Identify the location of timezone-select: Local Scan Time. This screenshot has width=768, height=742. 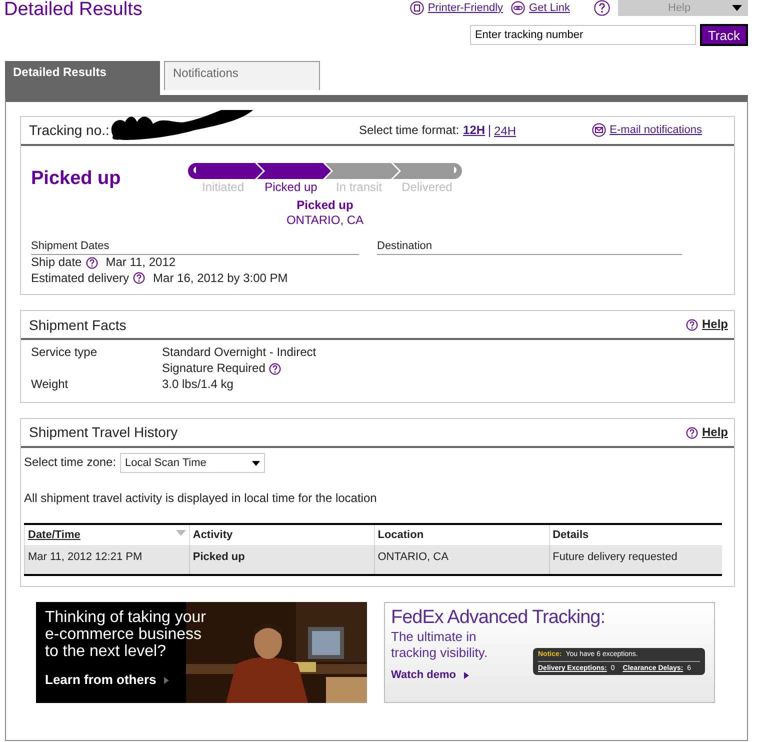
(193, 463).